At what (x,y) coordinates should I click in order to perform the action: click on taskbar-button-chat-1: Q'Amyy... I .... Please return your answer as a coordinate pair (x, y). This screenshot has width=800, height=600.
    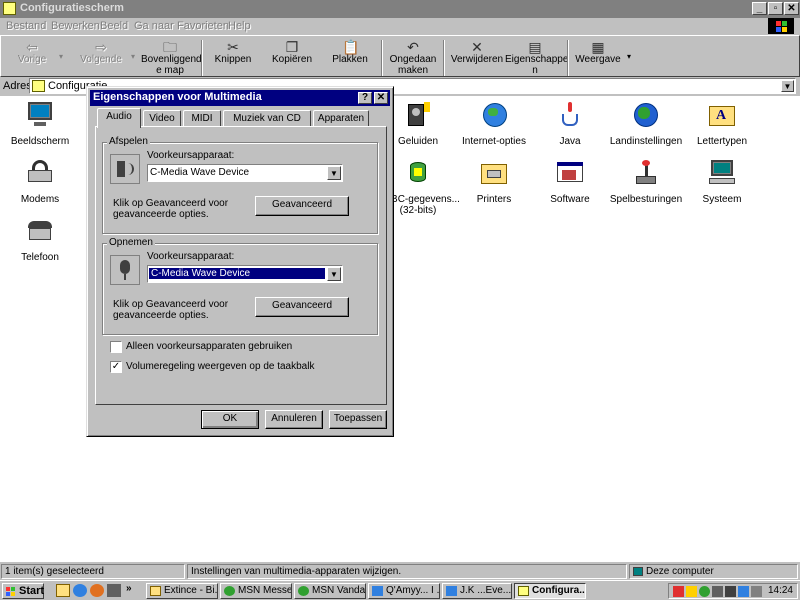
    Looking at the image, I should click on (404, 591).